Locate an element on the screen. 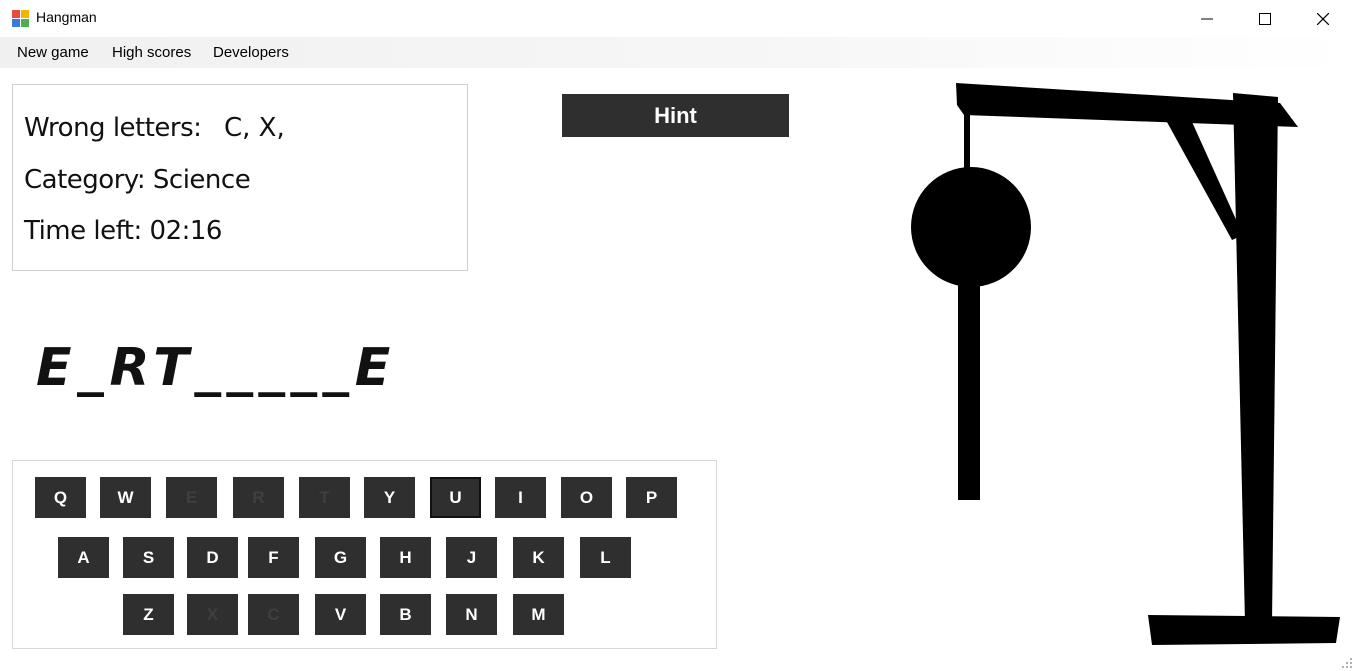  app-window-icon is located at coordinates (20, 18).